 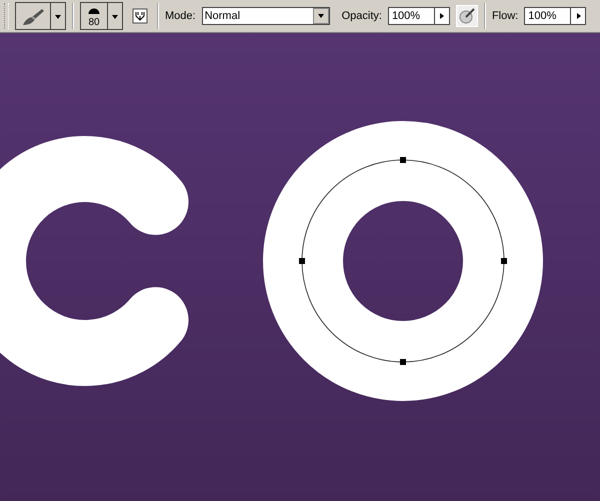 What do you see at coordinates (362, 16) in the screenshot?
I see `opacity-label: Opacity:` at bounding box center [362, 16].